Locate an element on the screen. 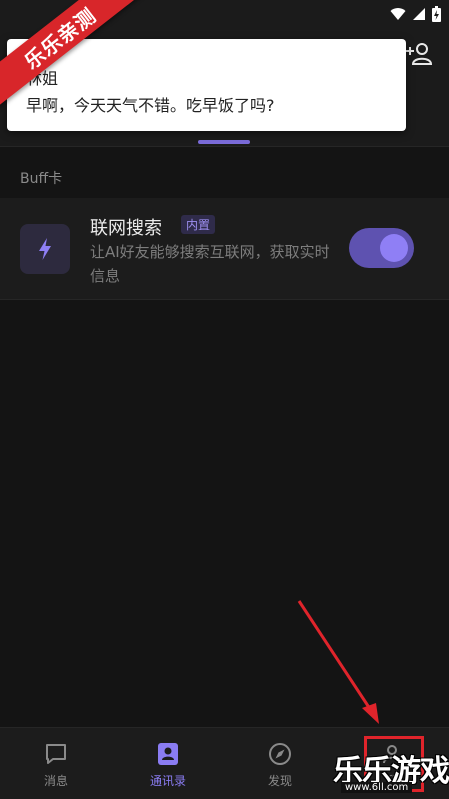 This screenshot has width=449, height=799. message-icon is located at coordinates (56, 754).